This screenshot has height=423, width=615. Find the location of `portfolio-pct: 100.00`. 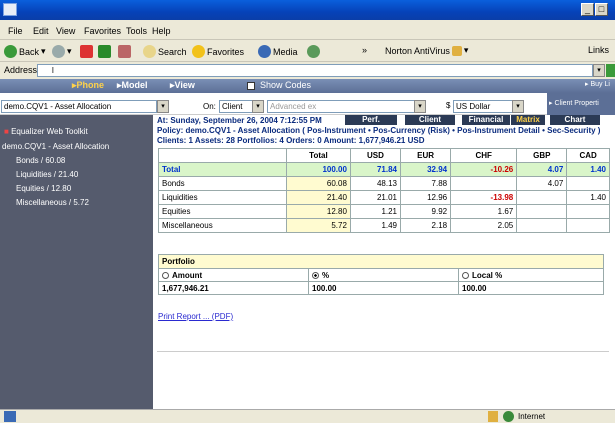

portfolio-pct: 100.00 is located at coordinates (383, 288).